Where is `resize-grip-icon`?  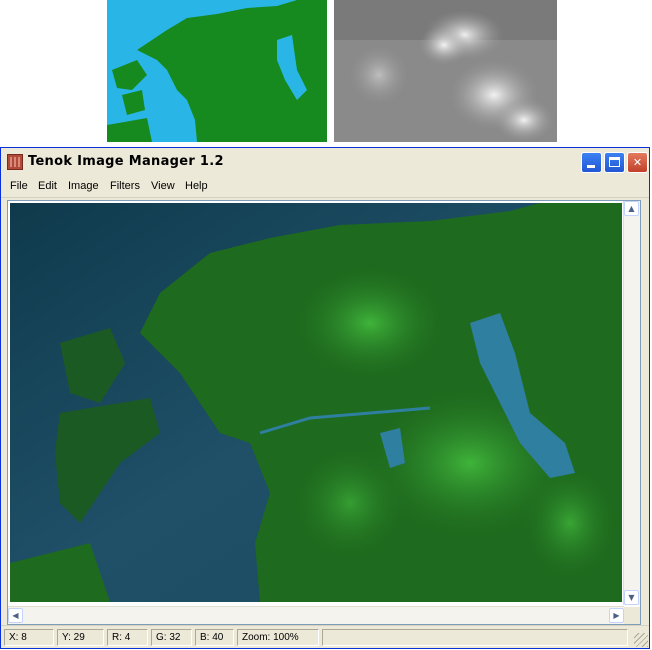 resize-grip-icon is located at coordinates (641, 640).